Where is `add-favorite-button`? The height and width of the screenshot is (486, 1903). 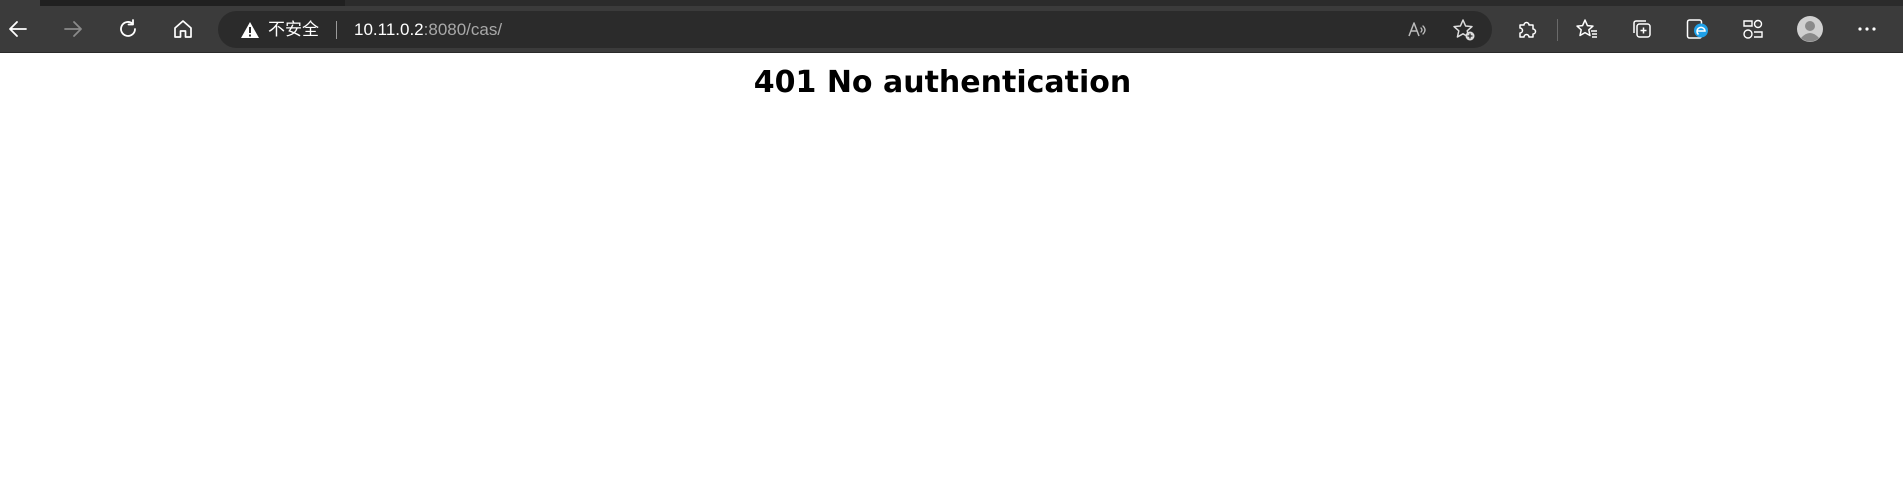 add-favorite-button is located at coordinates (1464, 30).